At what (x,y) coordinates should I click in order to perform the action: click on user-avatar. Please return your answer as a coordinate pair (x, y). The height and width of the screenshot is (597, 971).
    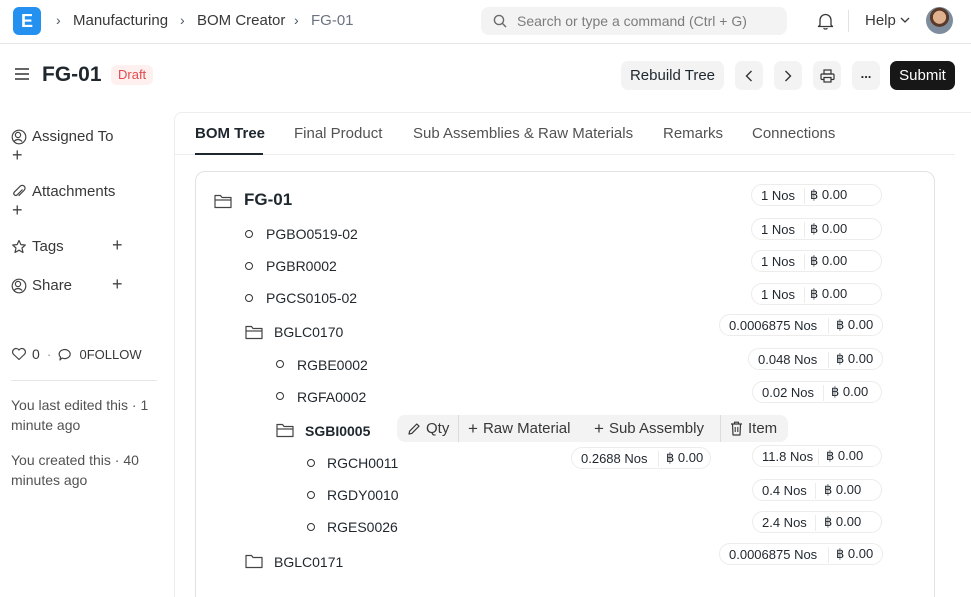
    Looking at the image, I should click on (939, 20).